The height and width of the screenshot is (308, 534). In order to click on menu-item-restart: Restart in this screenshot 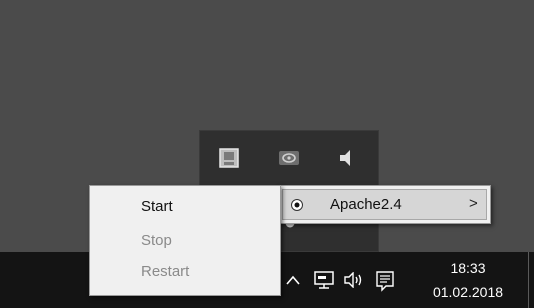, I will do `click(165, 271)`.